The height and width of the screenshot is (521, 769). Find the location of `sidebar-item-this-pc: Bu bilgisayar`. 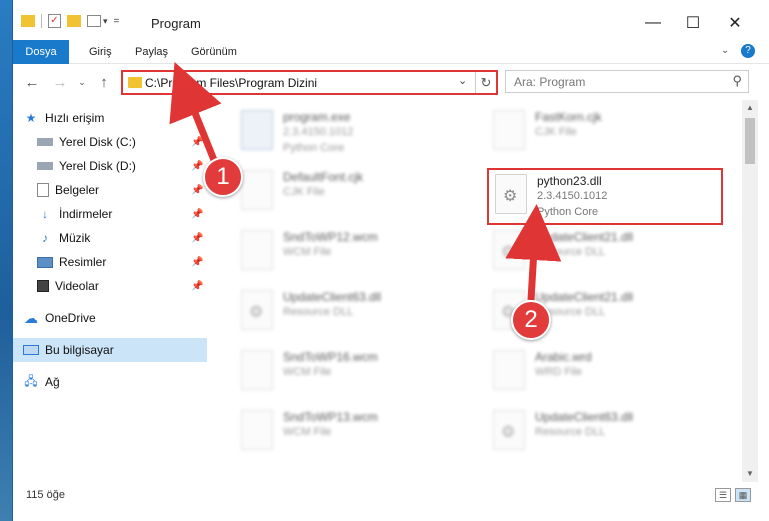

sidebar-item-this-pc: Bu bilgisayar is located at coordinates (110, 350).